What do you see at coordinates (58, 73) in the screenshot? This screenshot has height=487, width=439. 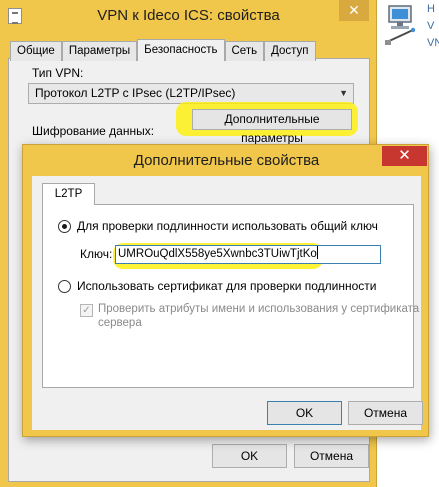 I see `vpn-type-label: Тип VPN:` at bounding box center [58, 73].